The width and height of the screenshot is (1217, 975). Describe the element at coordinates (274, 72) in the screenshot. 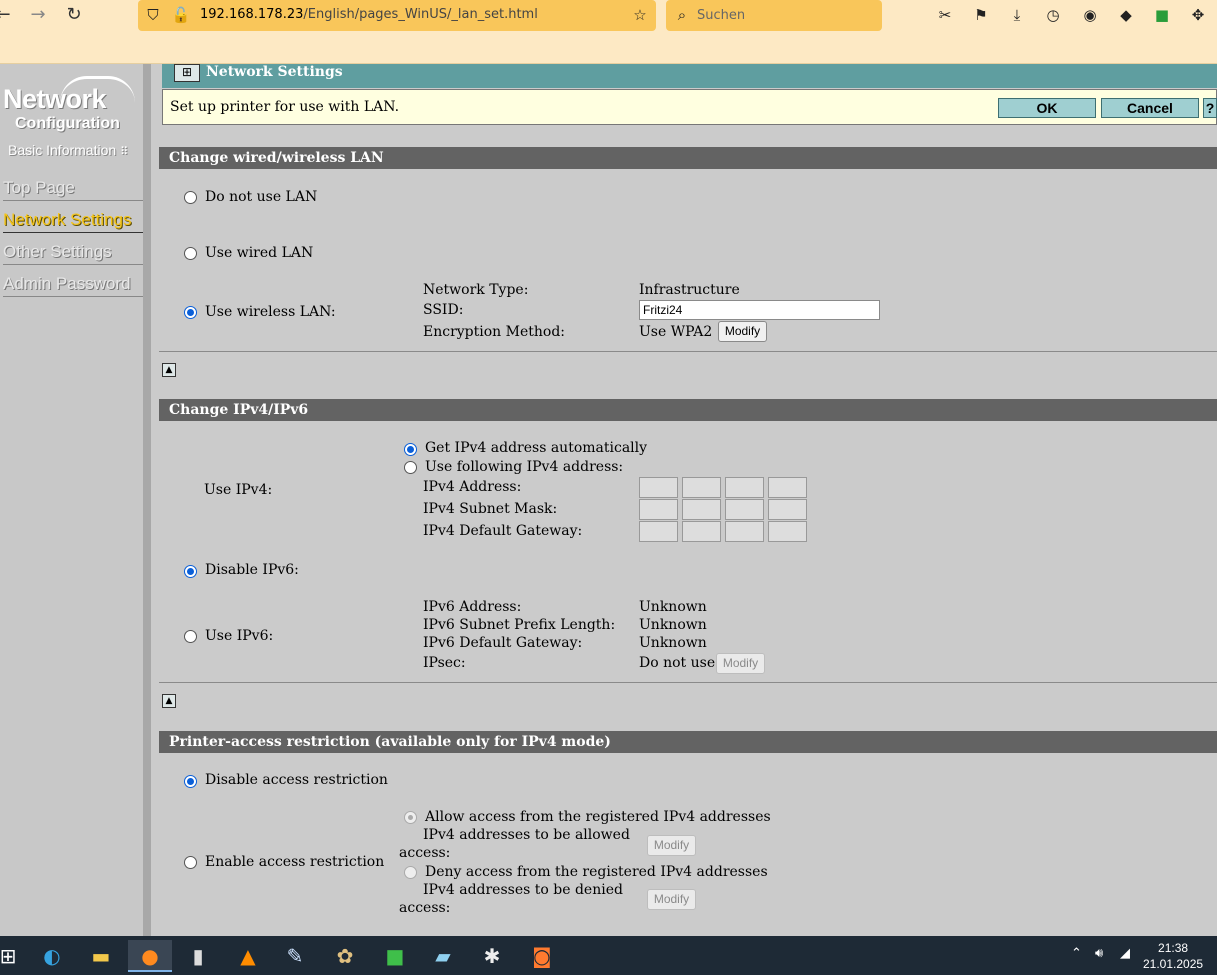

I see `page-title: Network Settings` at that location.